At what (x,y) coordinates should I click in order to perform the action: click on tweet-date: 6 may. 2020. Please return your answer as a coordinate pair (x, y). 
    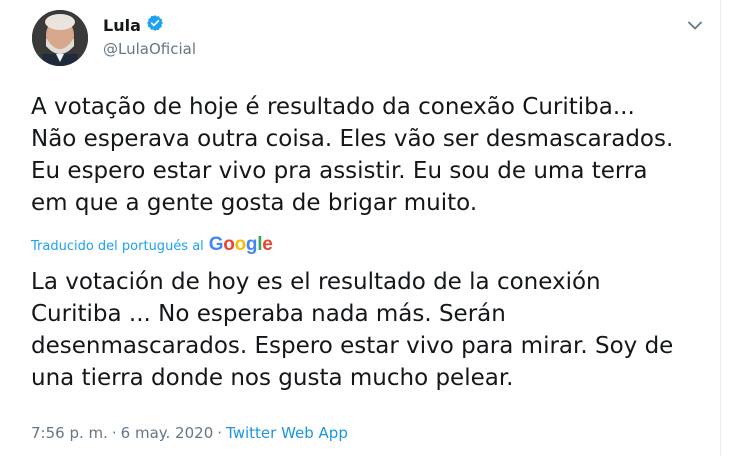
    Looking at the image, I should click on (167, 433).